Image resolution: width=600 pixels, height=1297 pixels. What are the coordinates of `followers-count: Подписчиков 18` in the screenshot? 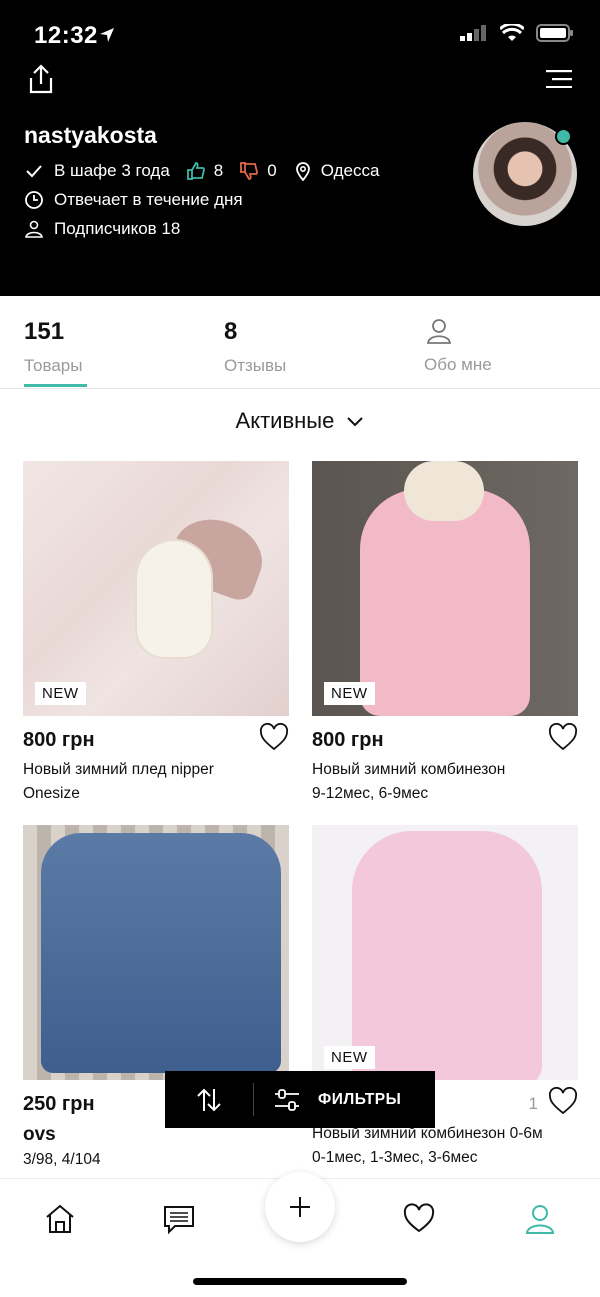 It's located at (117, 228).